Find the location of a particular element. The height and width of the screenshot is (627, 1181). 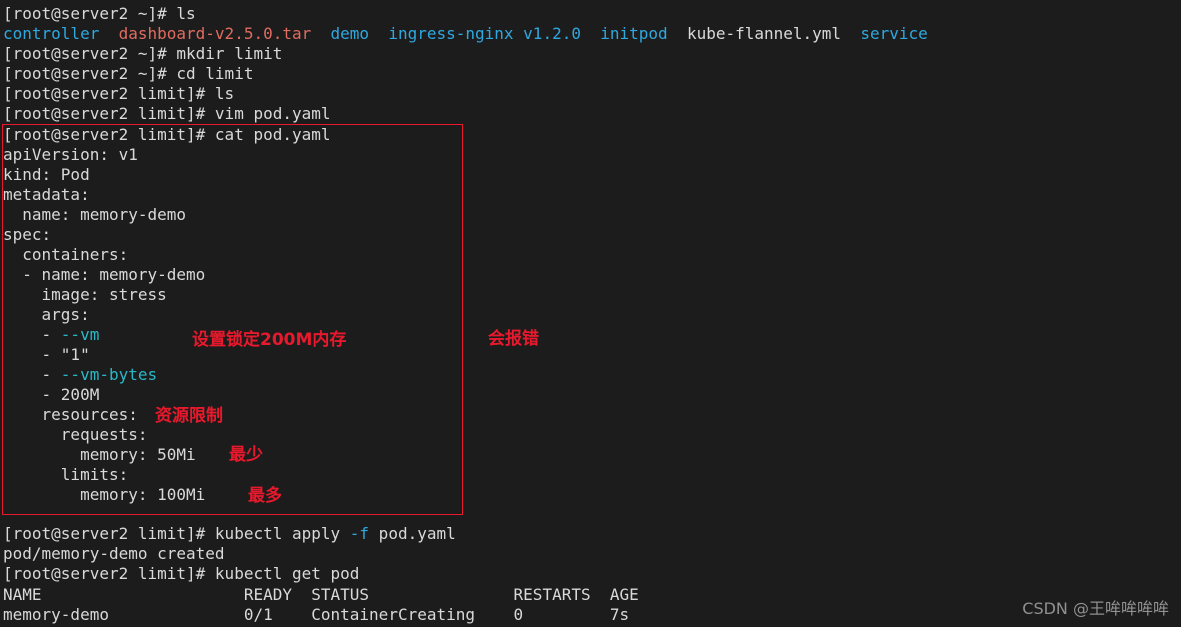

output-text: - 200M is located at coordinates (51, 394).